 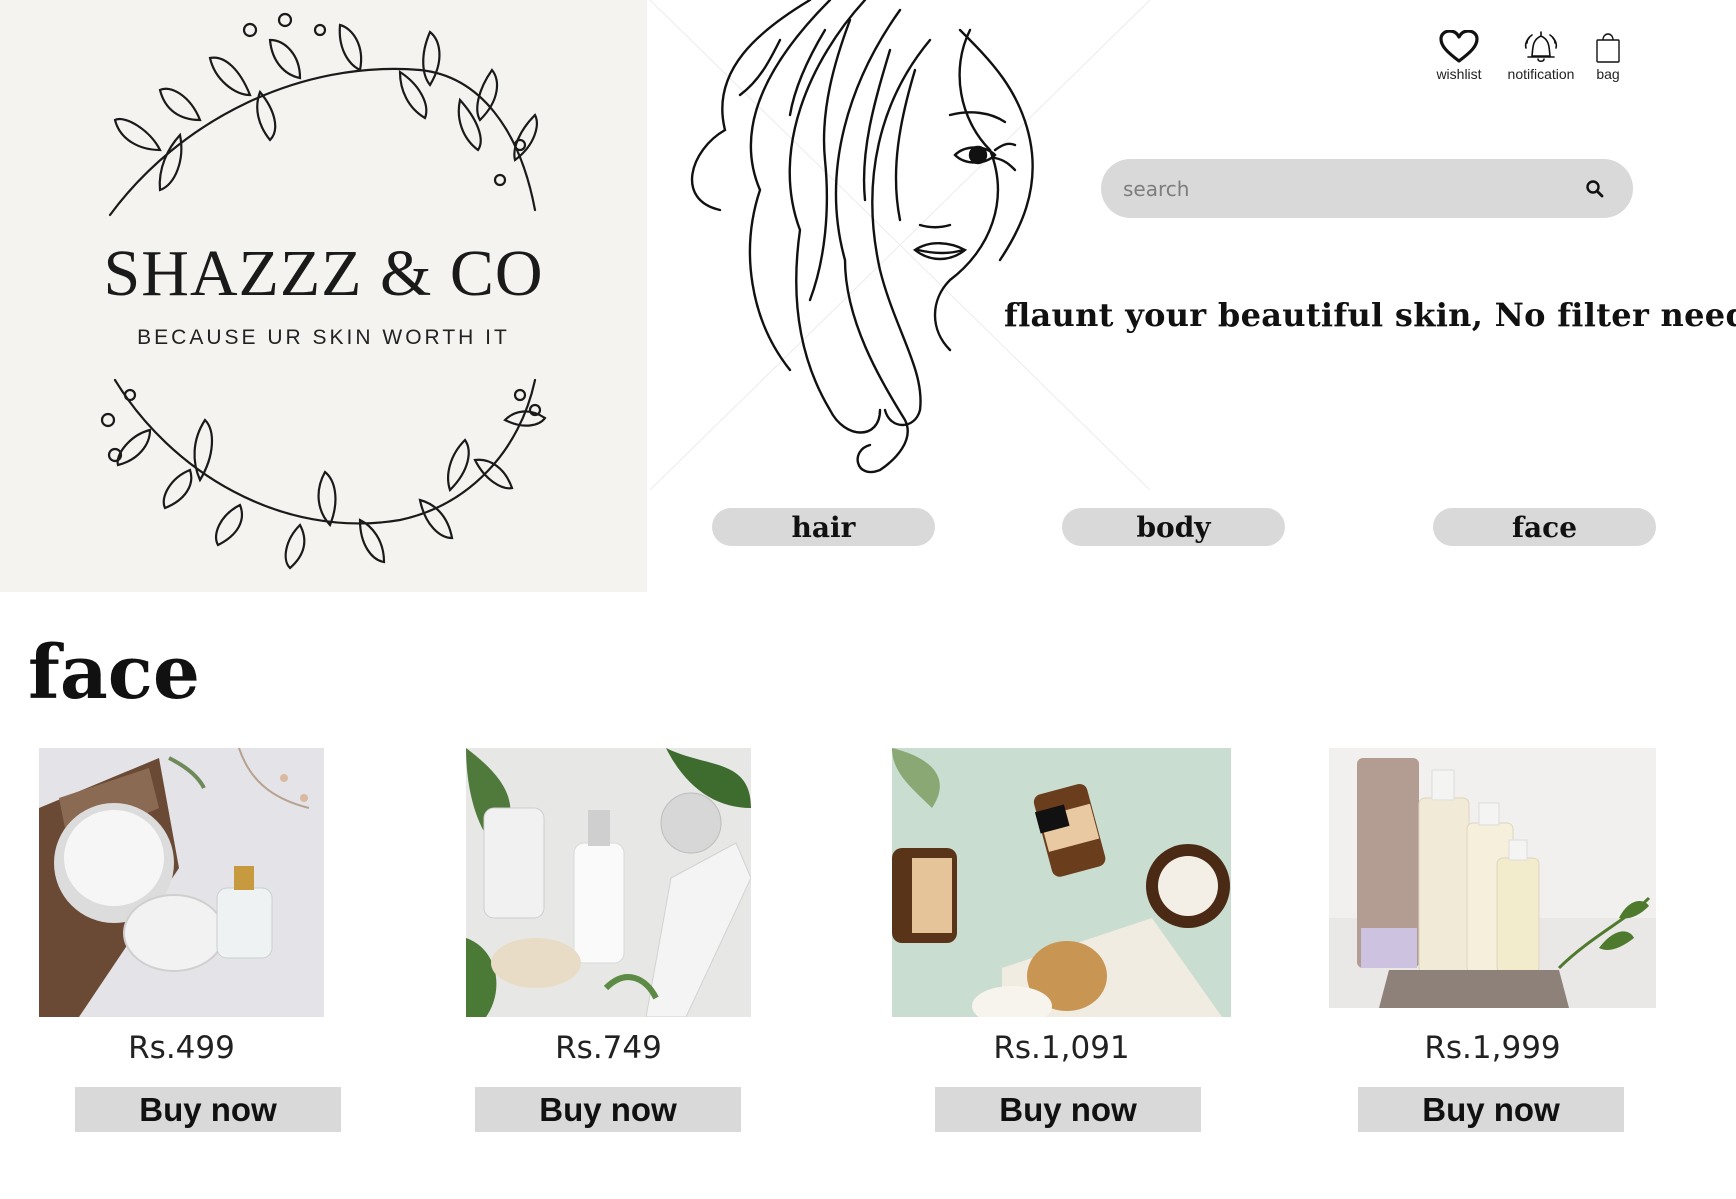 What do you see at coordinates (1173, 527) in the screenshot?
I see `category-body-button: body` at bounding box center [1173, 527].